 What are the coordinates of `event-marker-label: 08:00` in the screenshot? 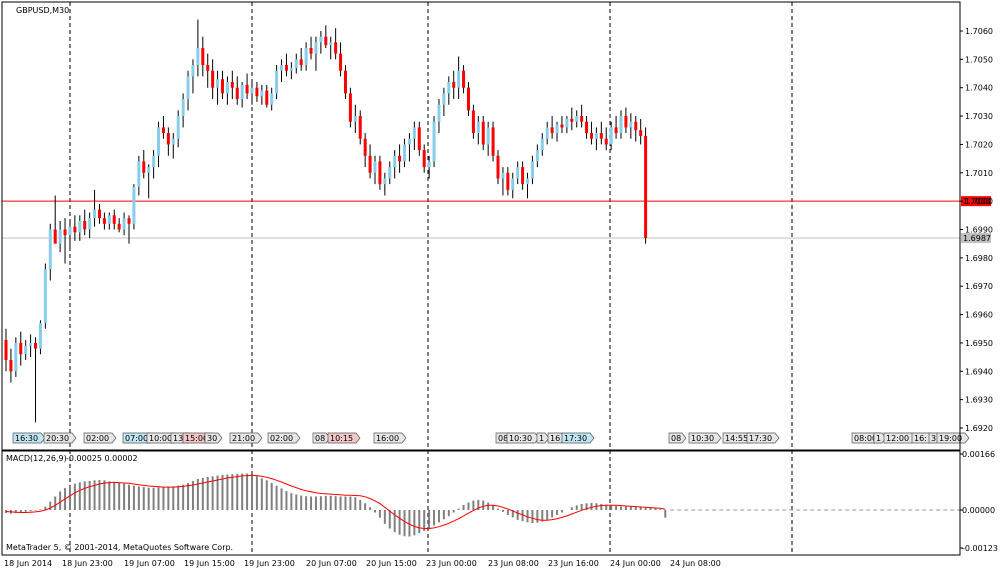 It's located at (865, 438).